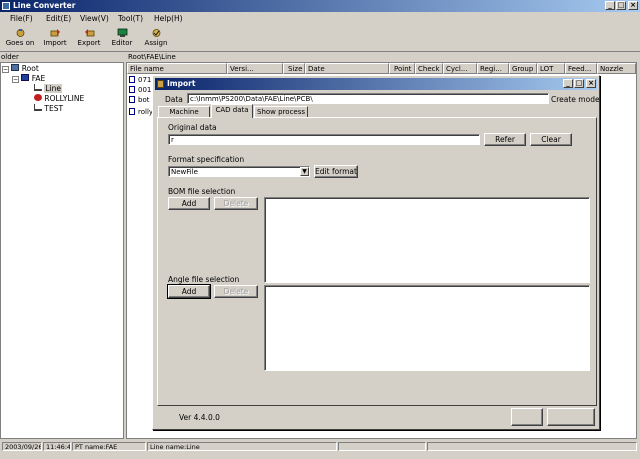  What do you see at coordinates (38, 97) in the screenshot?
I see `line-error-icon` at bounding box center [38, 97].